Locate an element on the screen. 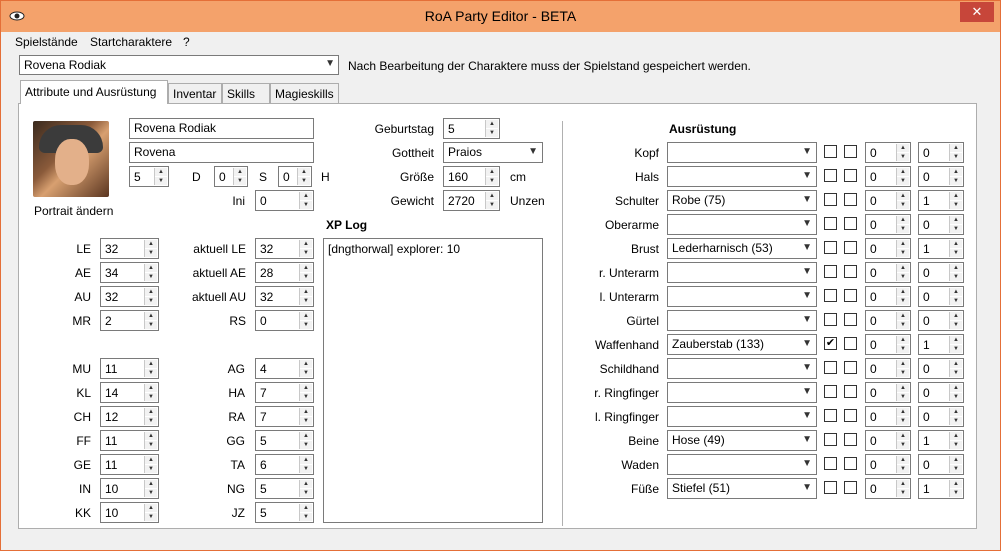  equipment-slot-select: Robe (75) ▼ is located at coordinates (742, 200).